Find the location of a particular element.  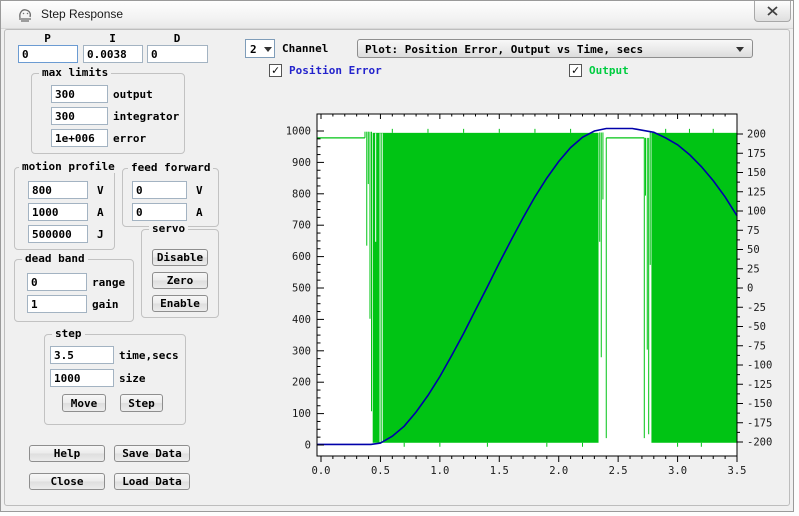

svg-text: 0.5 is located at coordinates (380, 471).